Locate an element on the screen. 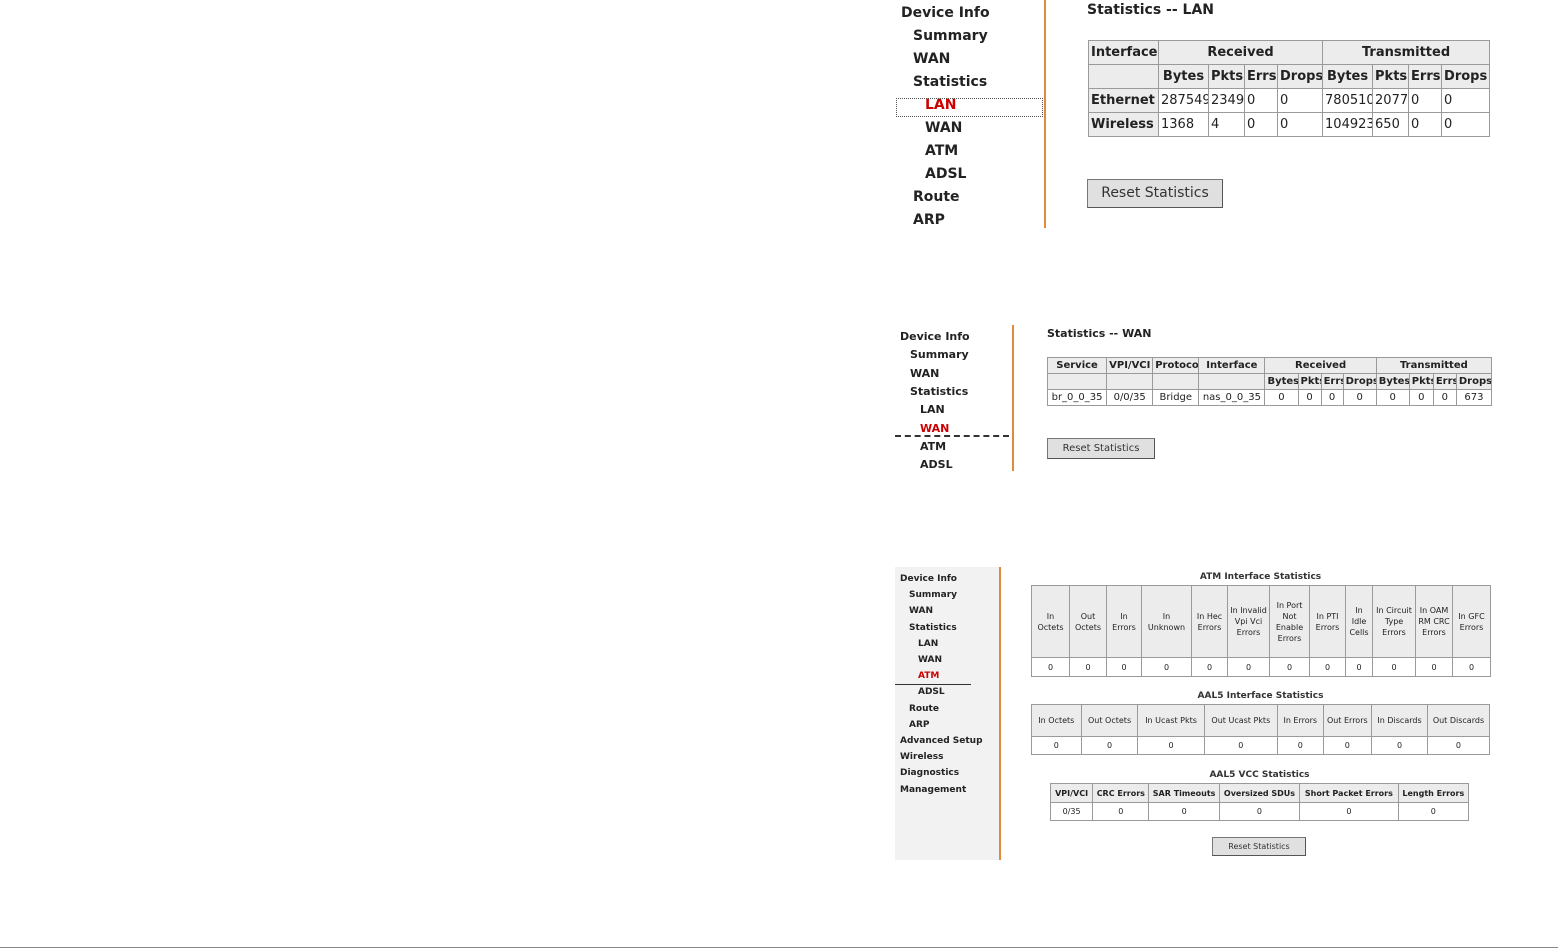  table-cell: 673 is located at coordinates (1474, 397).